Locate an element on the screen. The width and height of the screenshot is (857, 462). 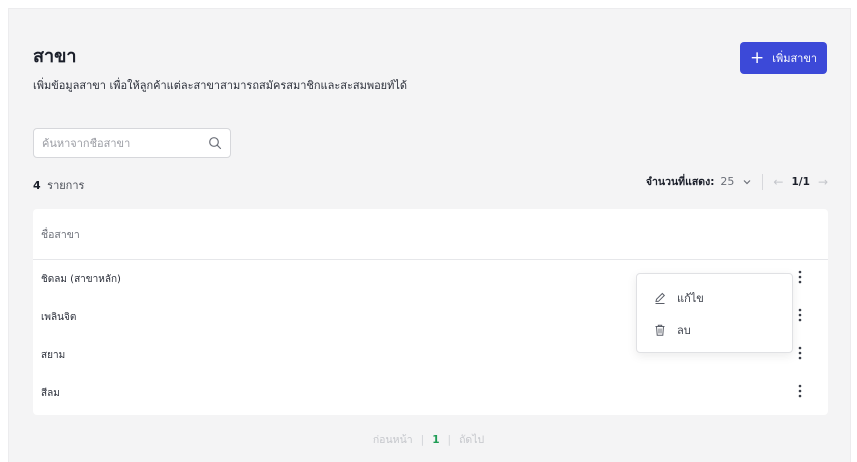
add-branch-label: เพิ่มสาขา is located at coordinates (795, 58).